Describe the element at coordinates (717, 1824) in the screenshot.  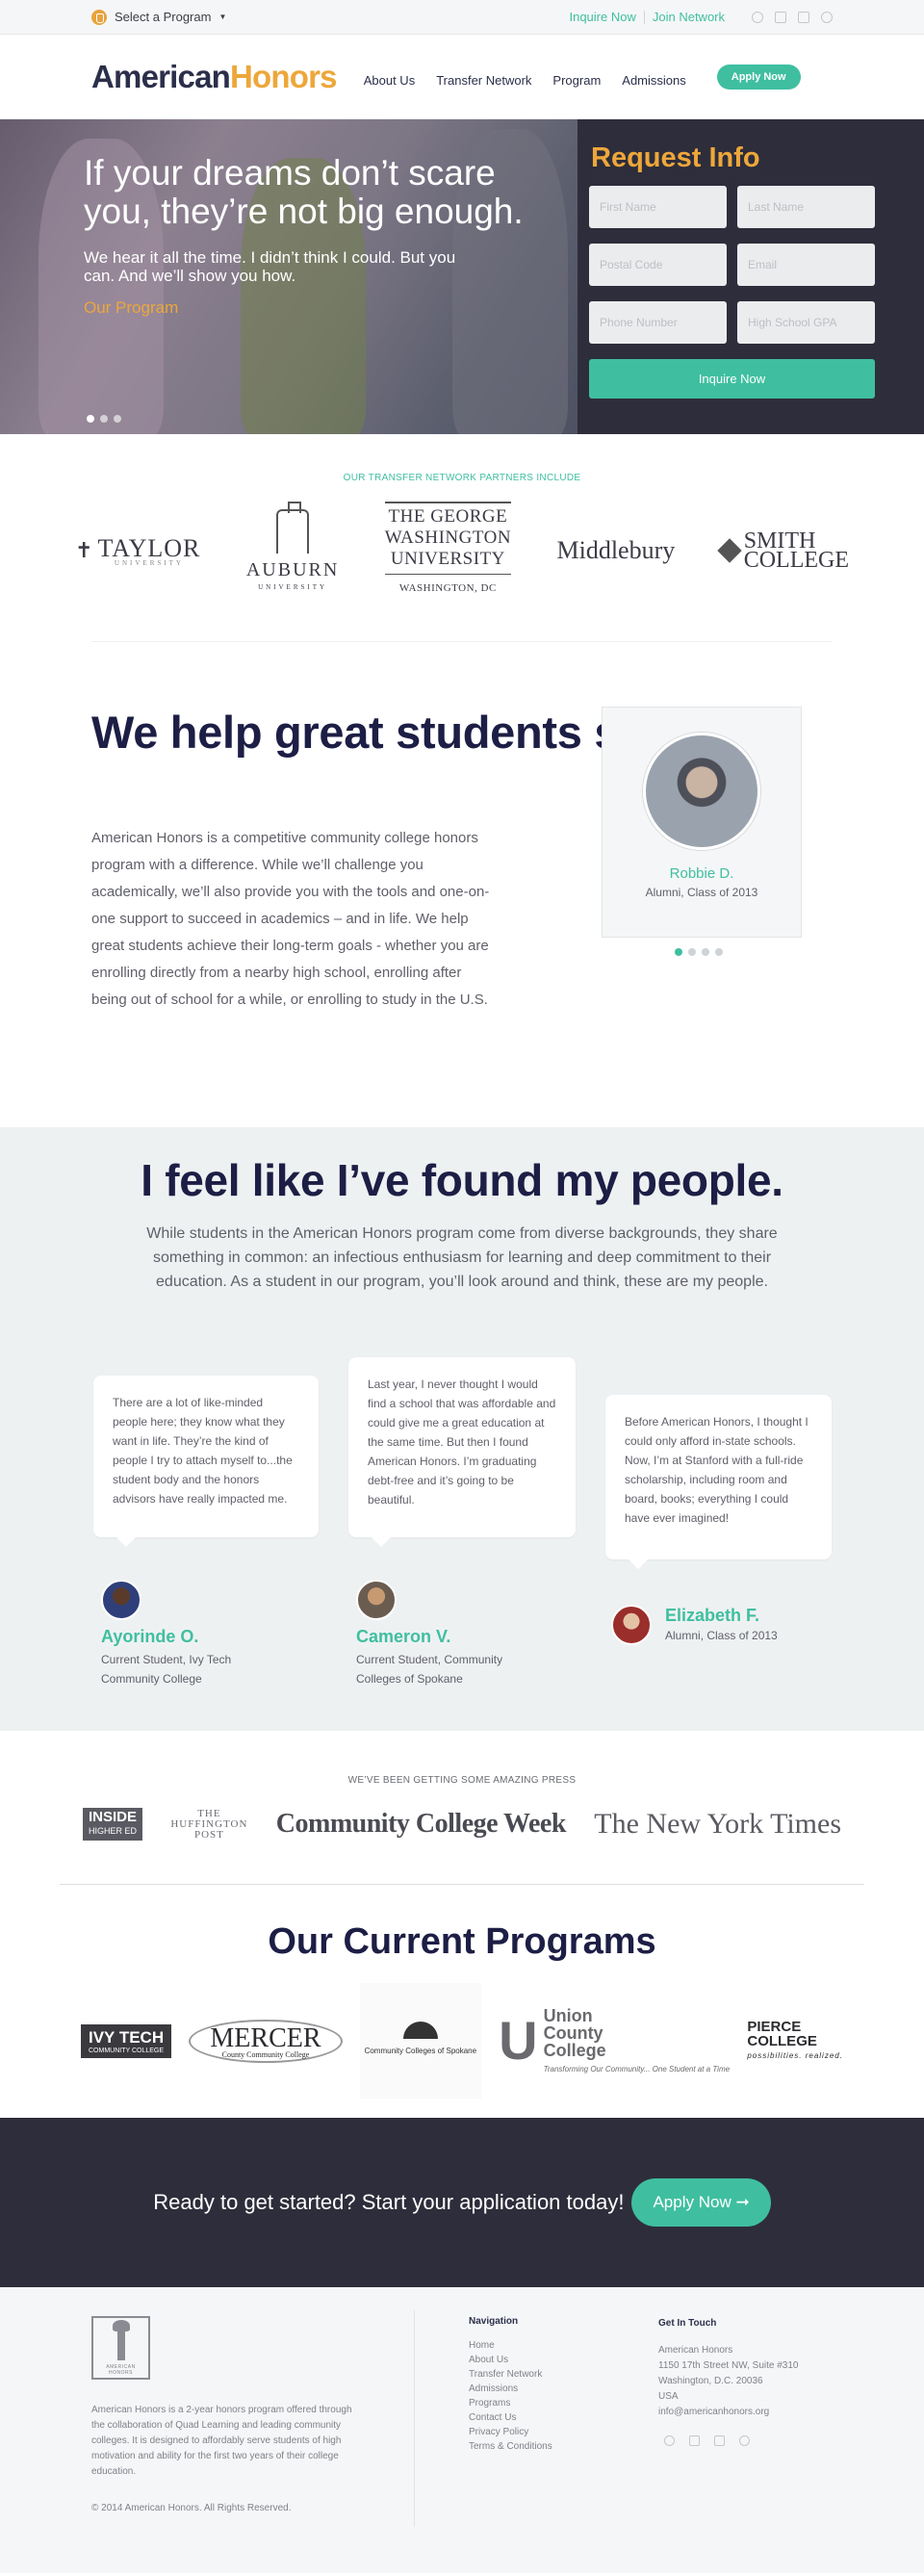
I see `new-york-times-logo: The New York Times` at that location.